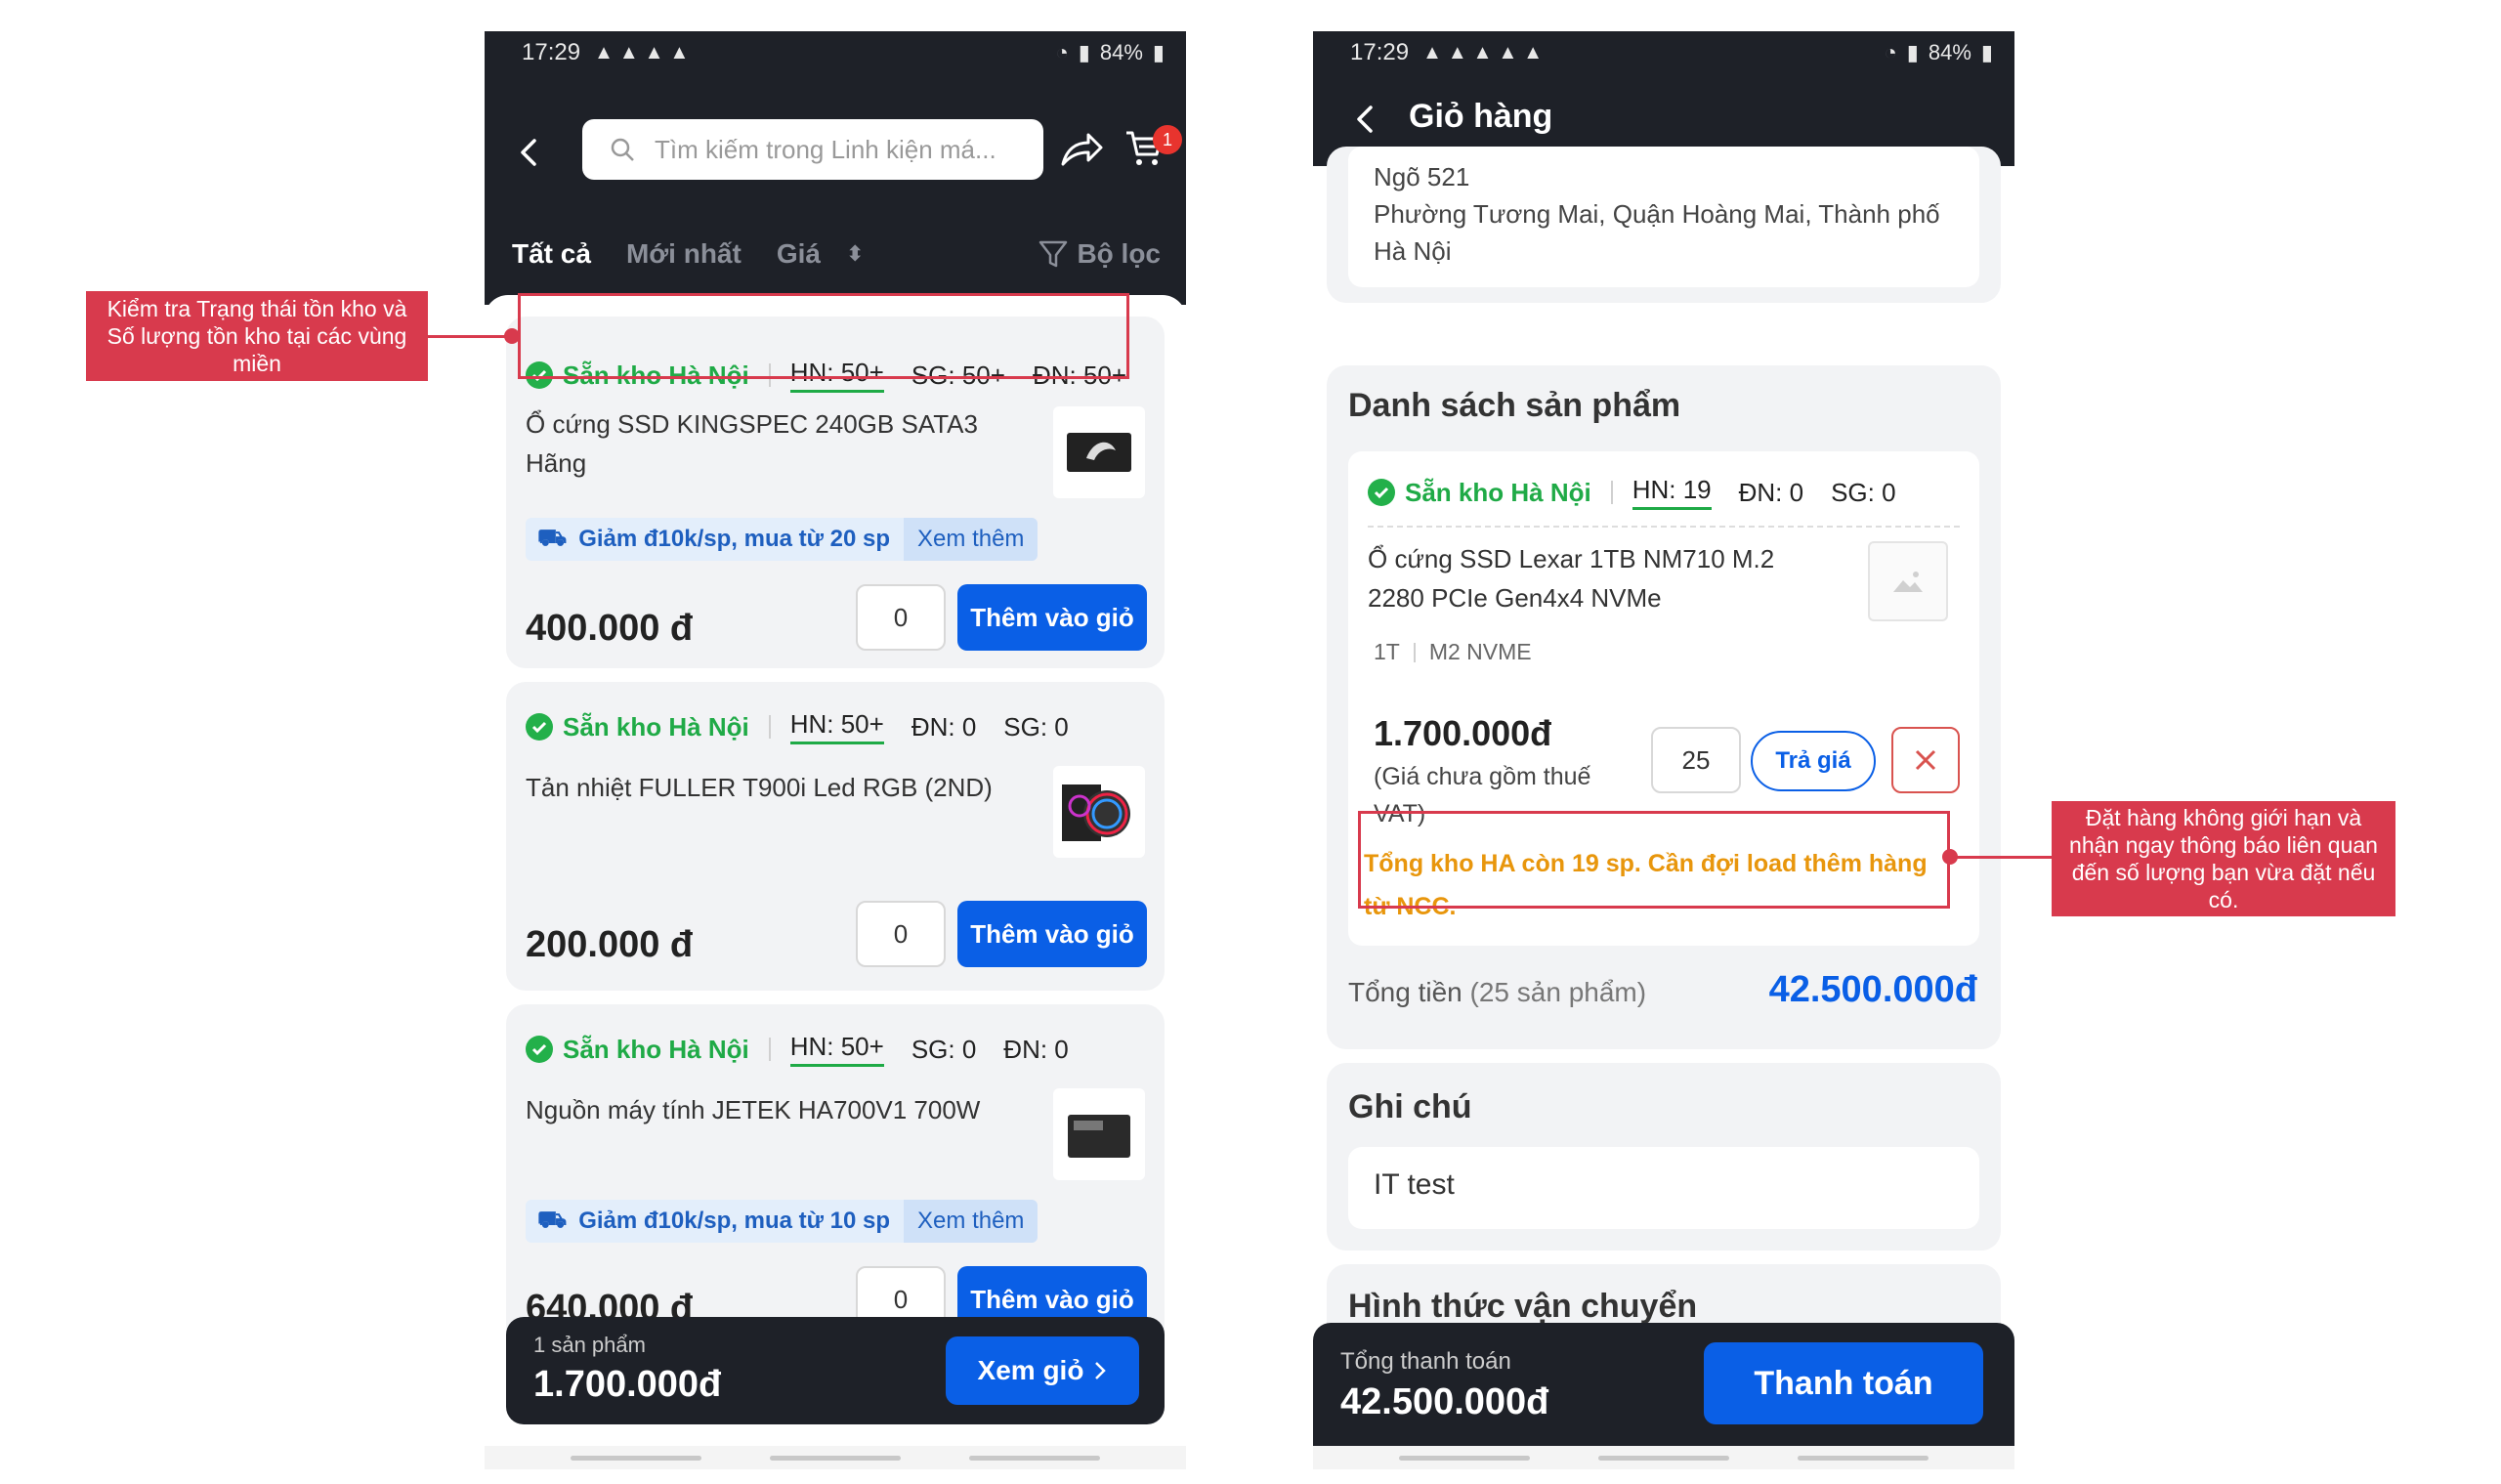 The height and width of the screenshot is (1484, 2501). Describe the element at coordinates (1444, 1401) in the screenshot. I see `grand-total: 42.500.000đ` at that location.